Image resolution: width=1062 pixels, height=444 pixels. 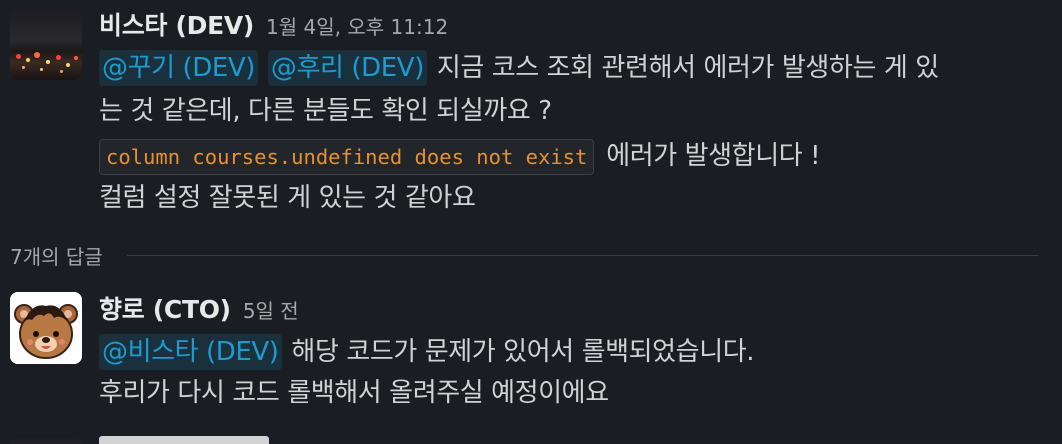 I want to click on reply-header: 향로 (CTO) 5일 전, so click(x=199, y=308).